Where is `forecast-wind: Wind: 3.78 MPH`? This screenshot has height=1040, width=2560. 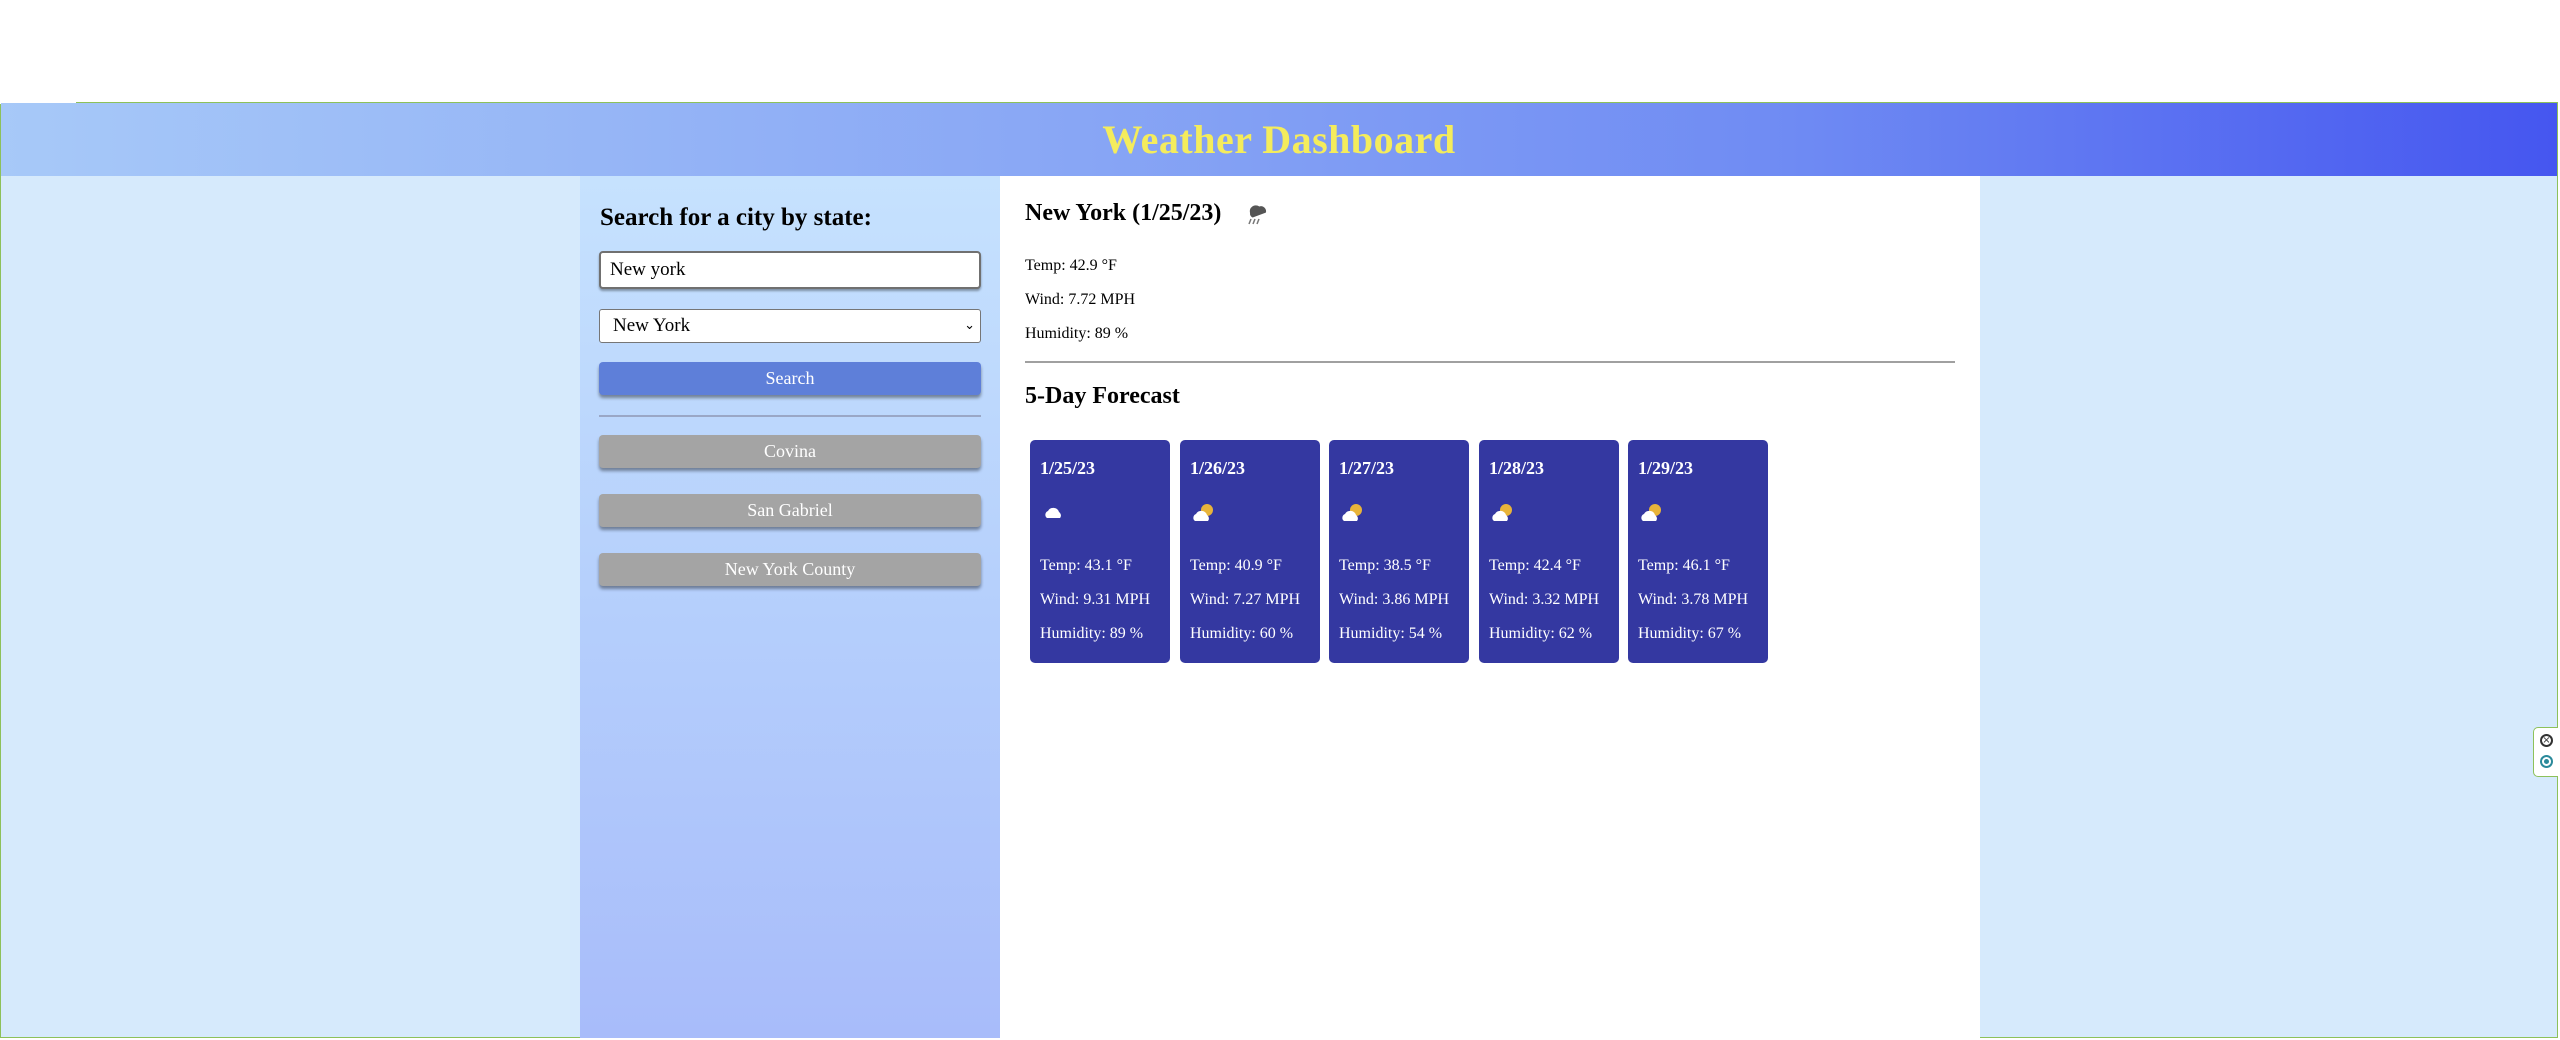
forecast-wind: Wind: 3.78 MPH is located at coordinates (1693, 599).